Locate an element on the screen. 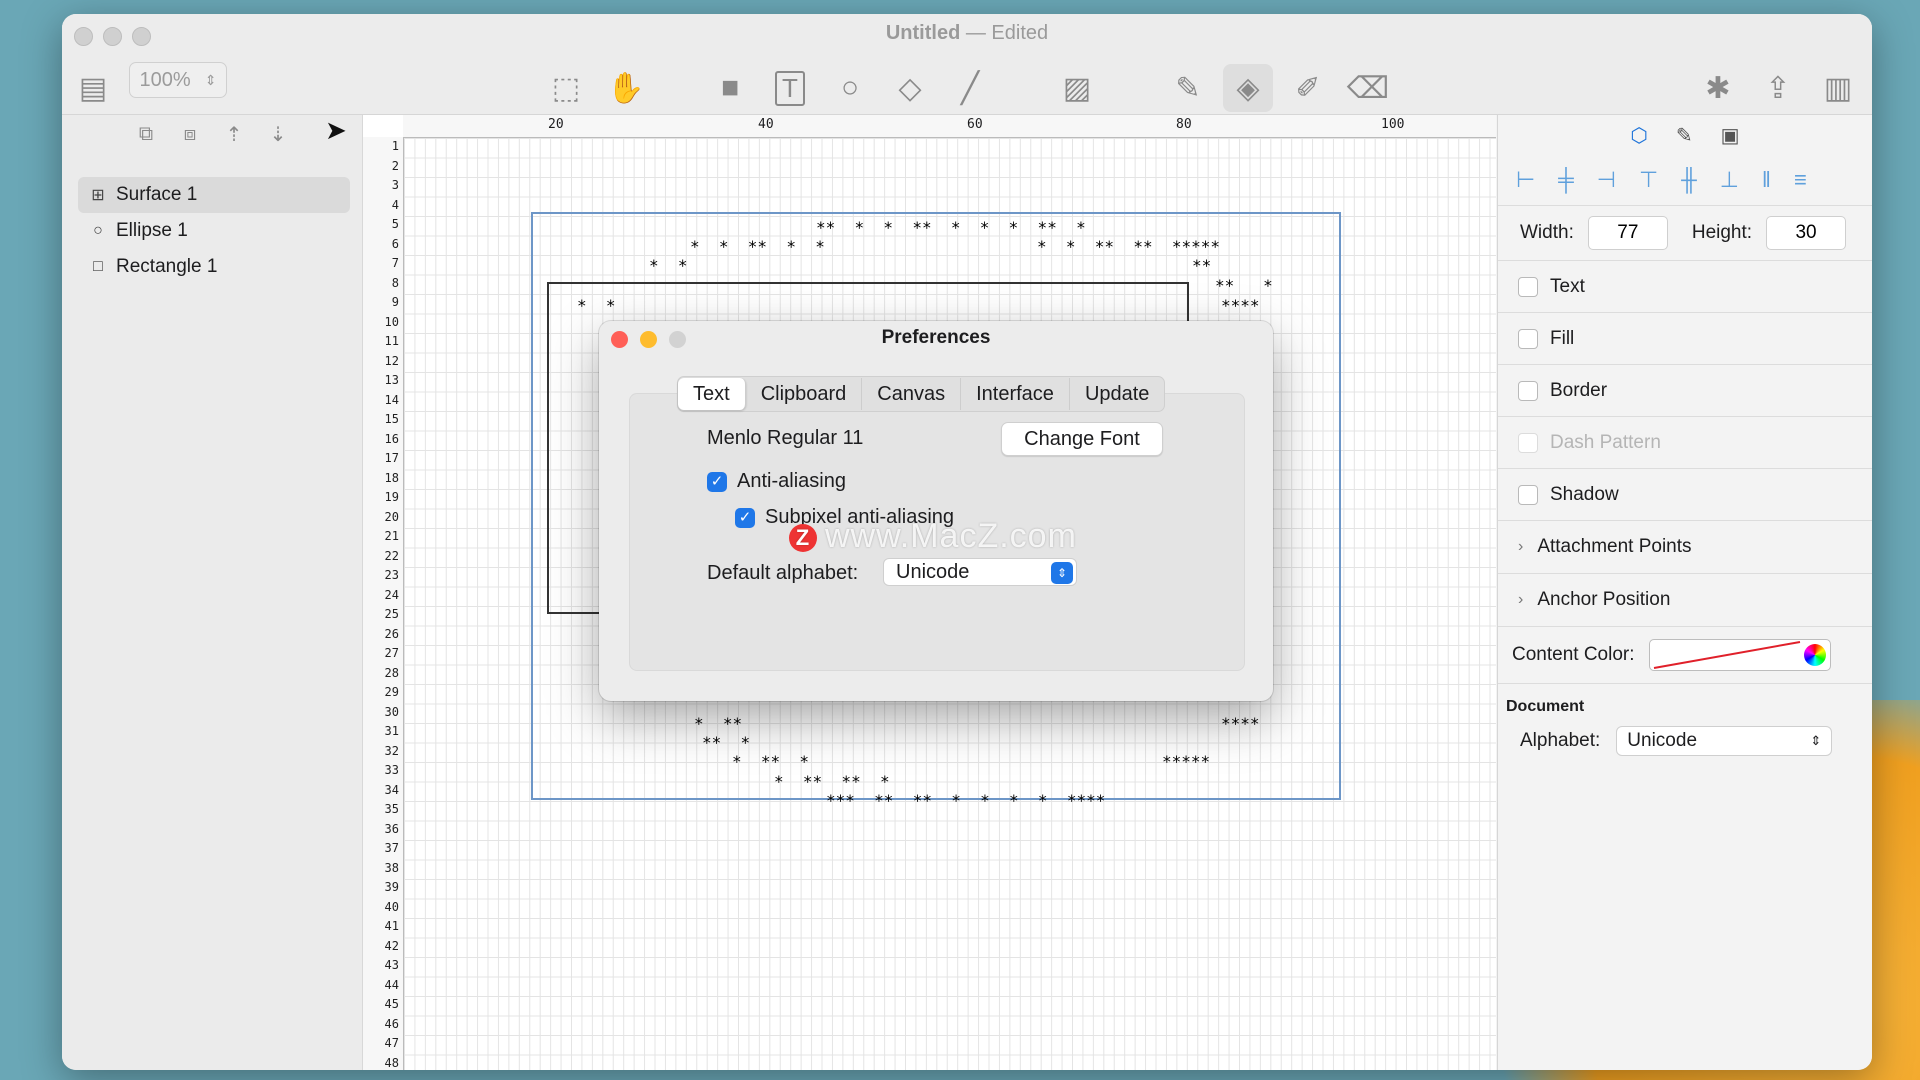 This screenshot has width=1920, height=1080. sidebar-toggle-button: ▤ is located at coordinates (93, 88).